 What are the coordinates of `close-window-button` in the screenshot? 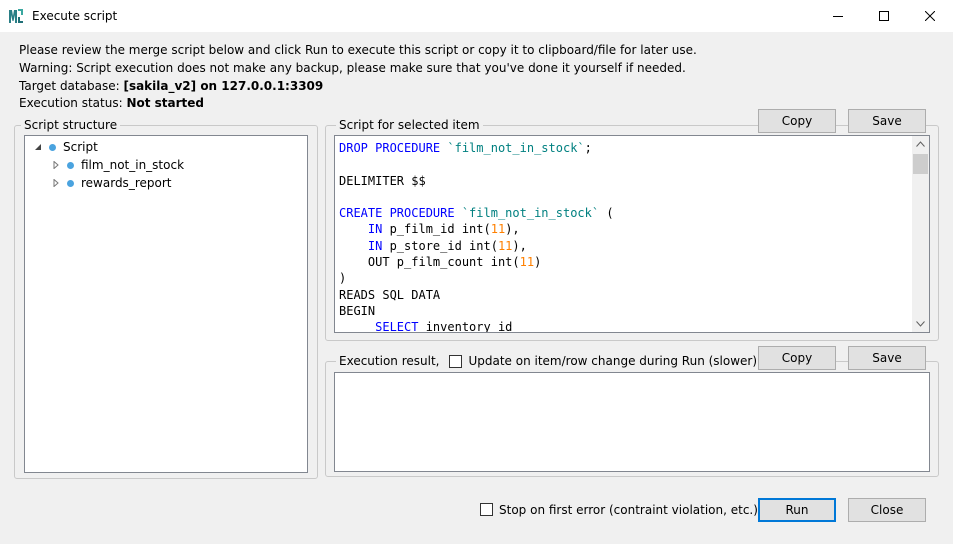 It's located at (930, 16).